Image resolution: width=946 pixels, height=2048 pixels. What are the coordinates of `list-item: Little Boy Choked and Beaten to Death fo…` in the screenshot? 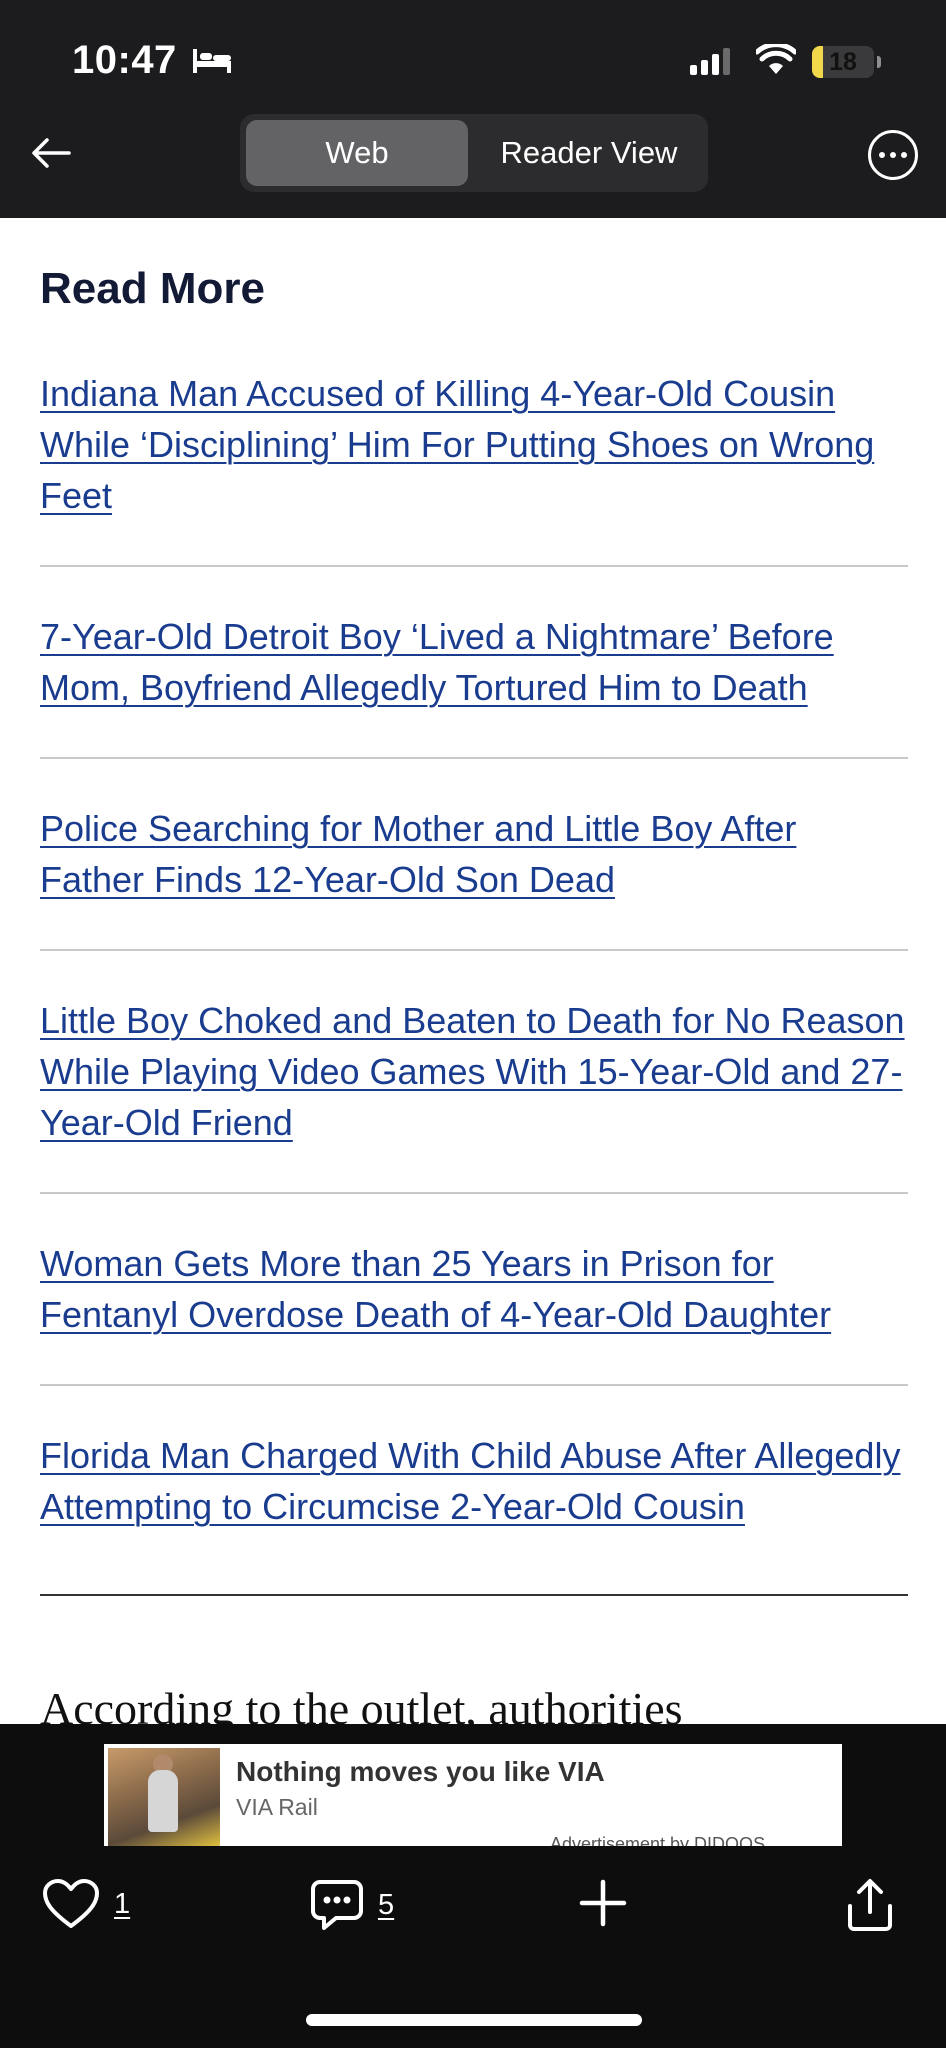 It's located at (474, 1094).